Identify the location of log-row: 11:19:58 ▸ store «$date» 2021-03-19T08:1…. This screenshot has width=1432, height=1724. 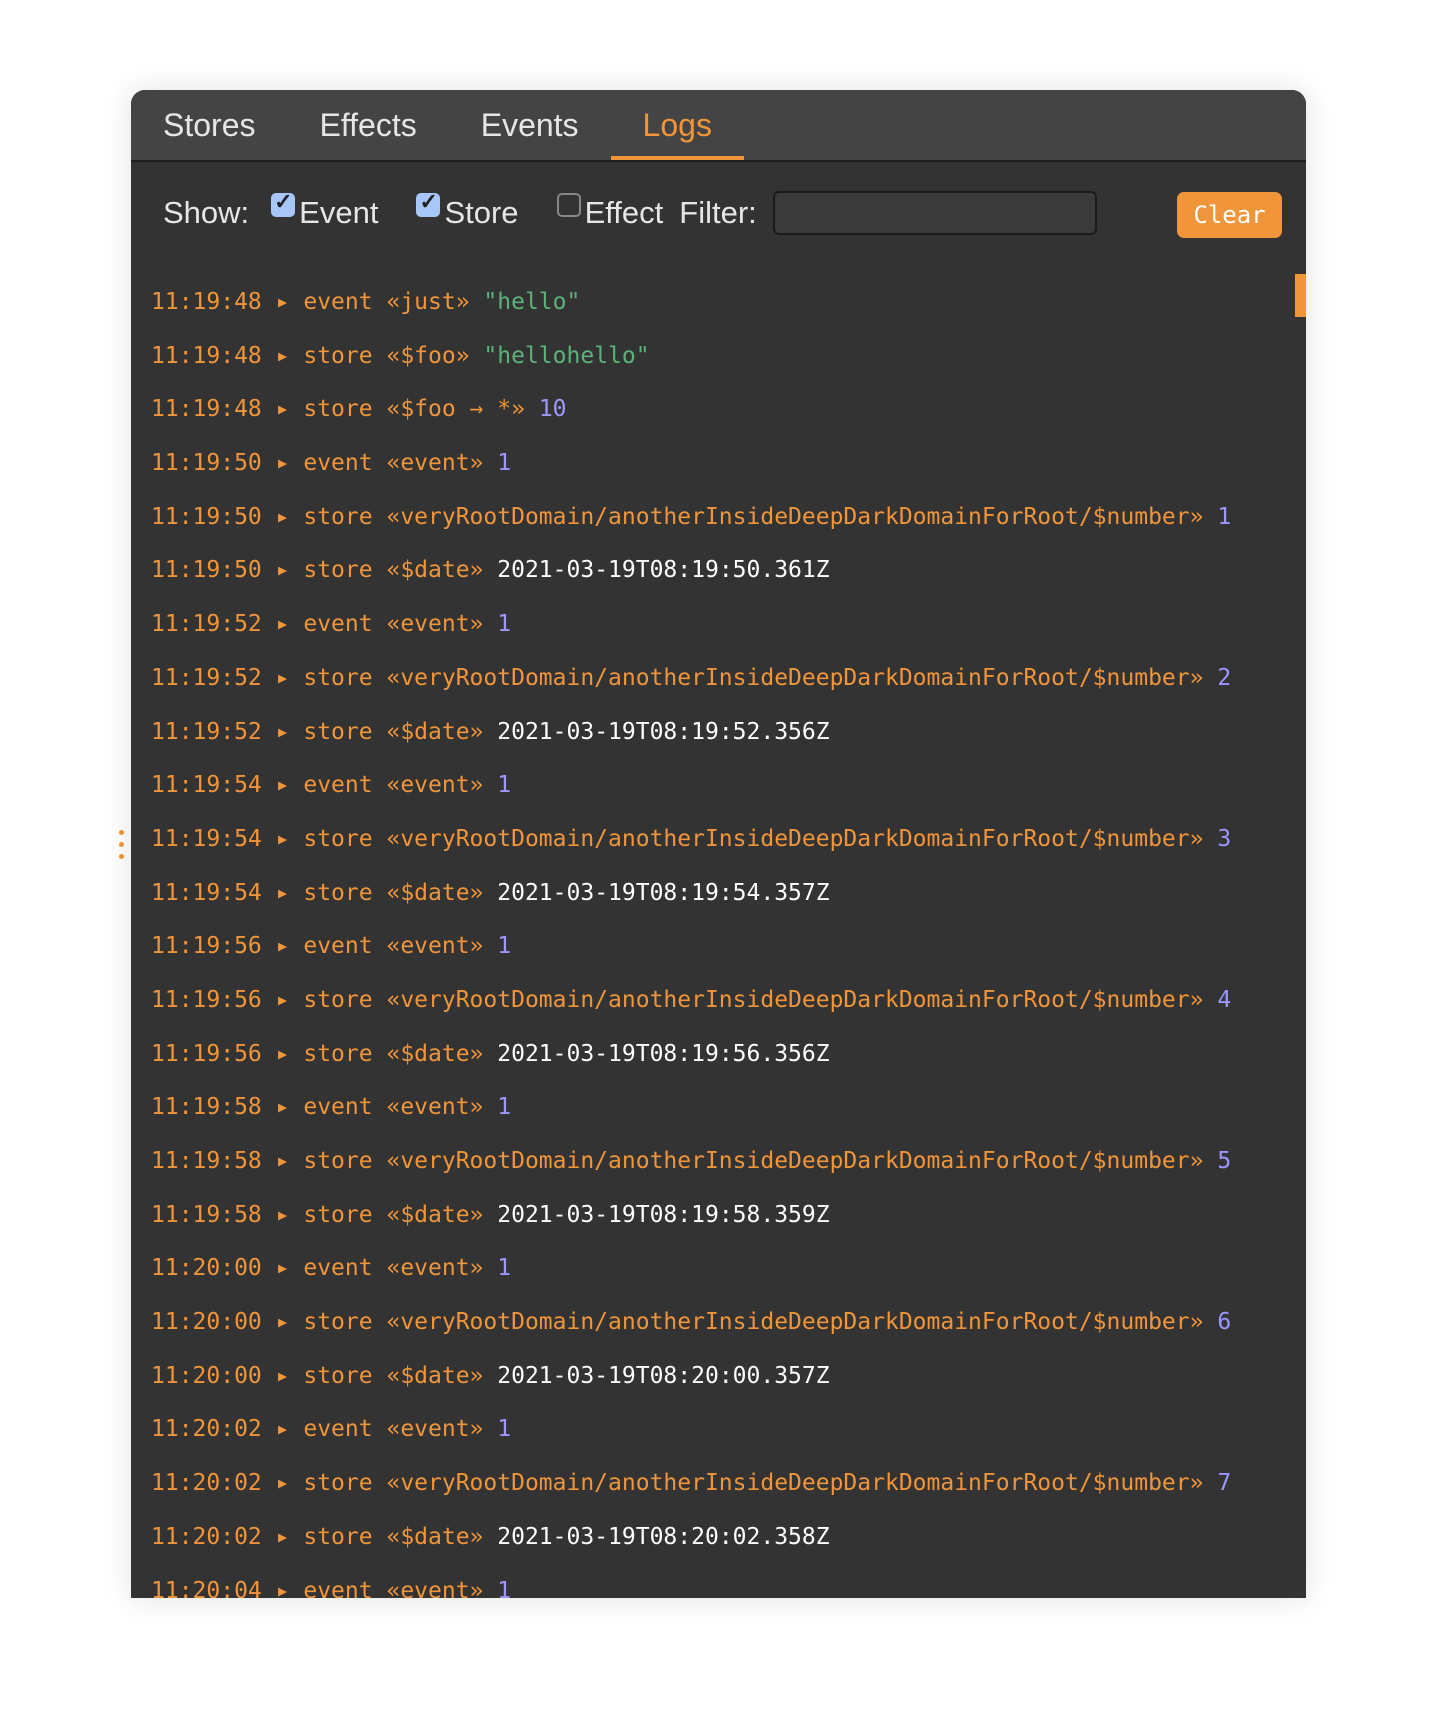
(691, 1216).